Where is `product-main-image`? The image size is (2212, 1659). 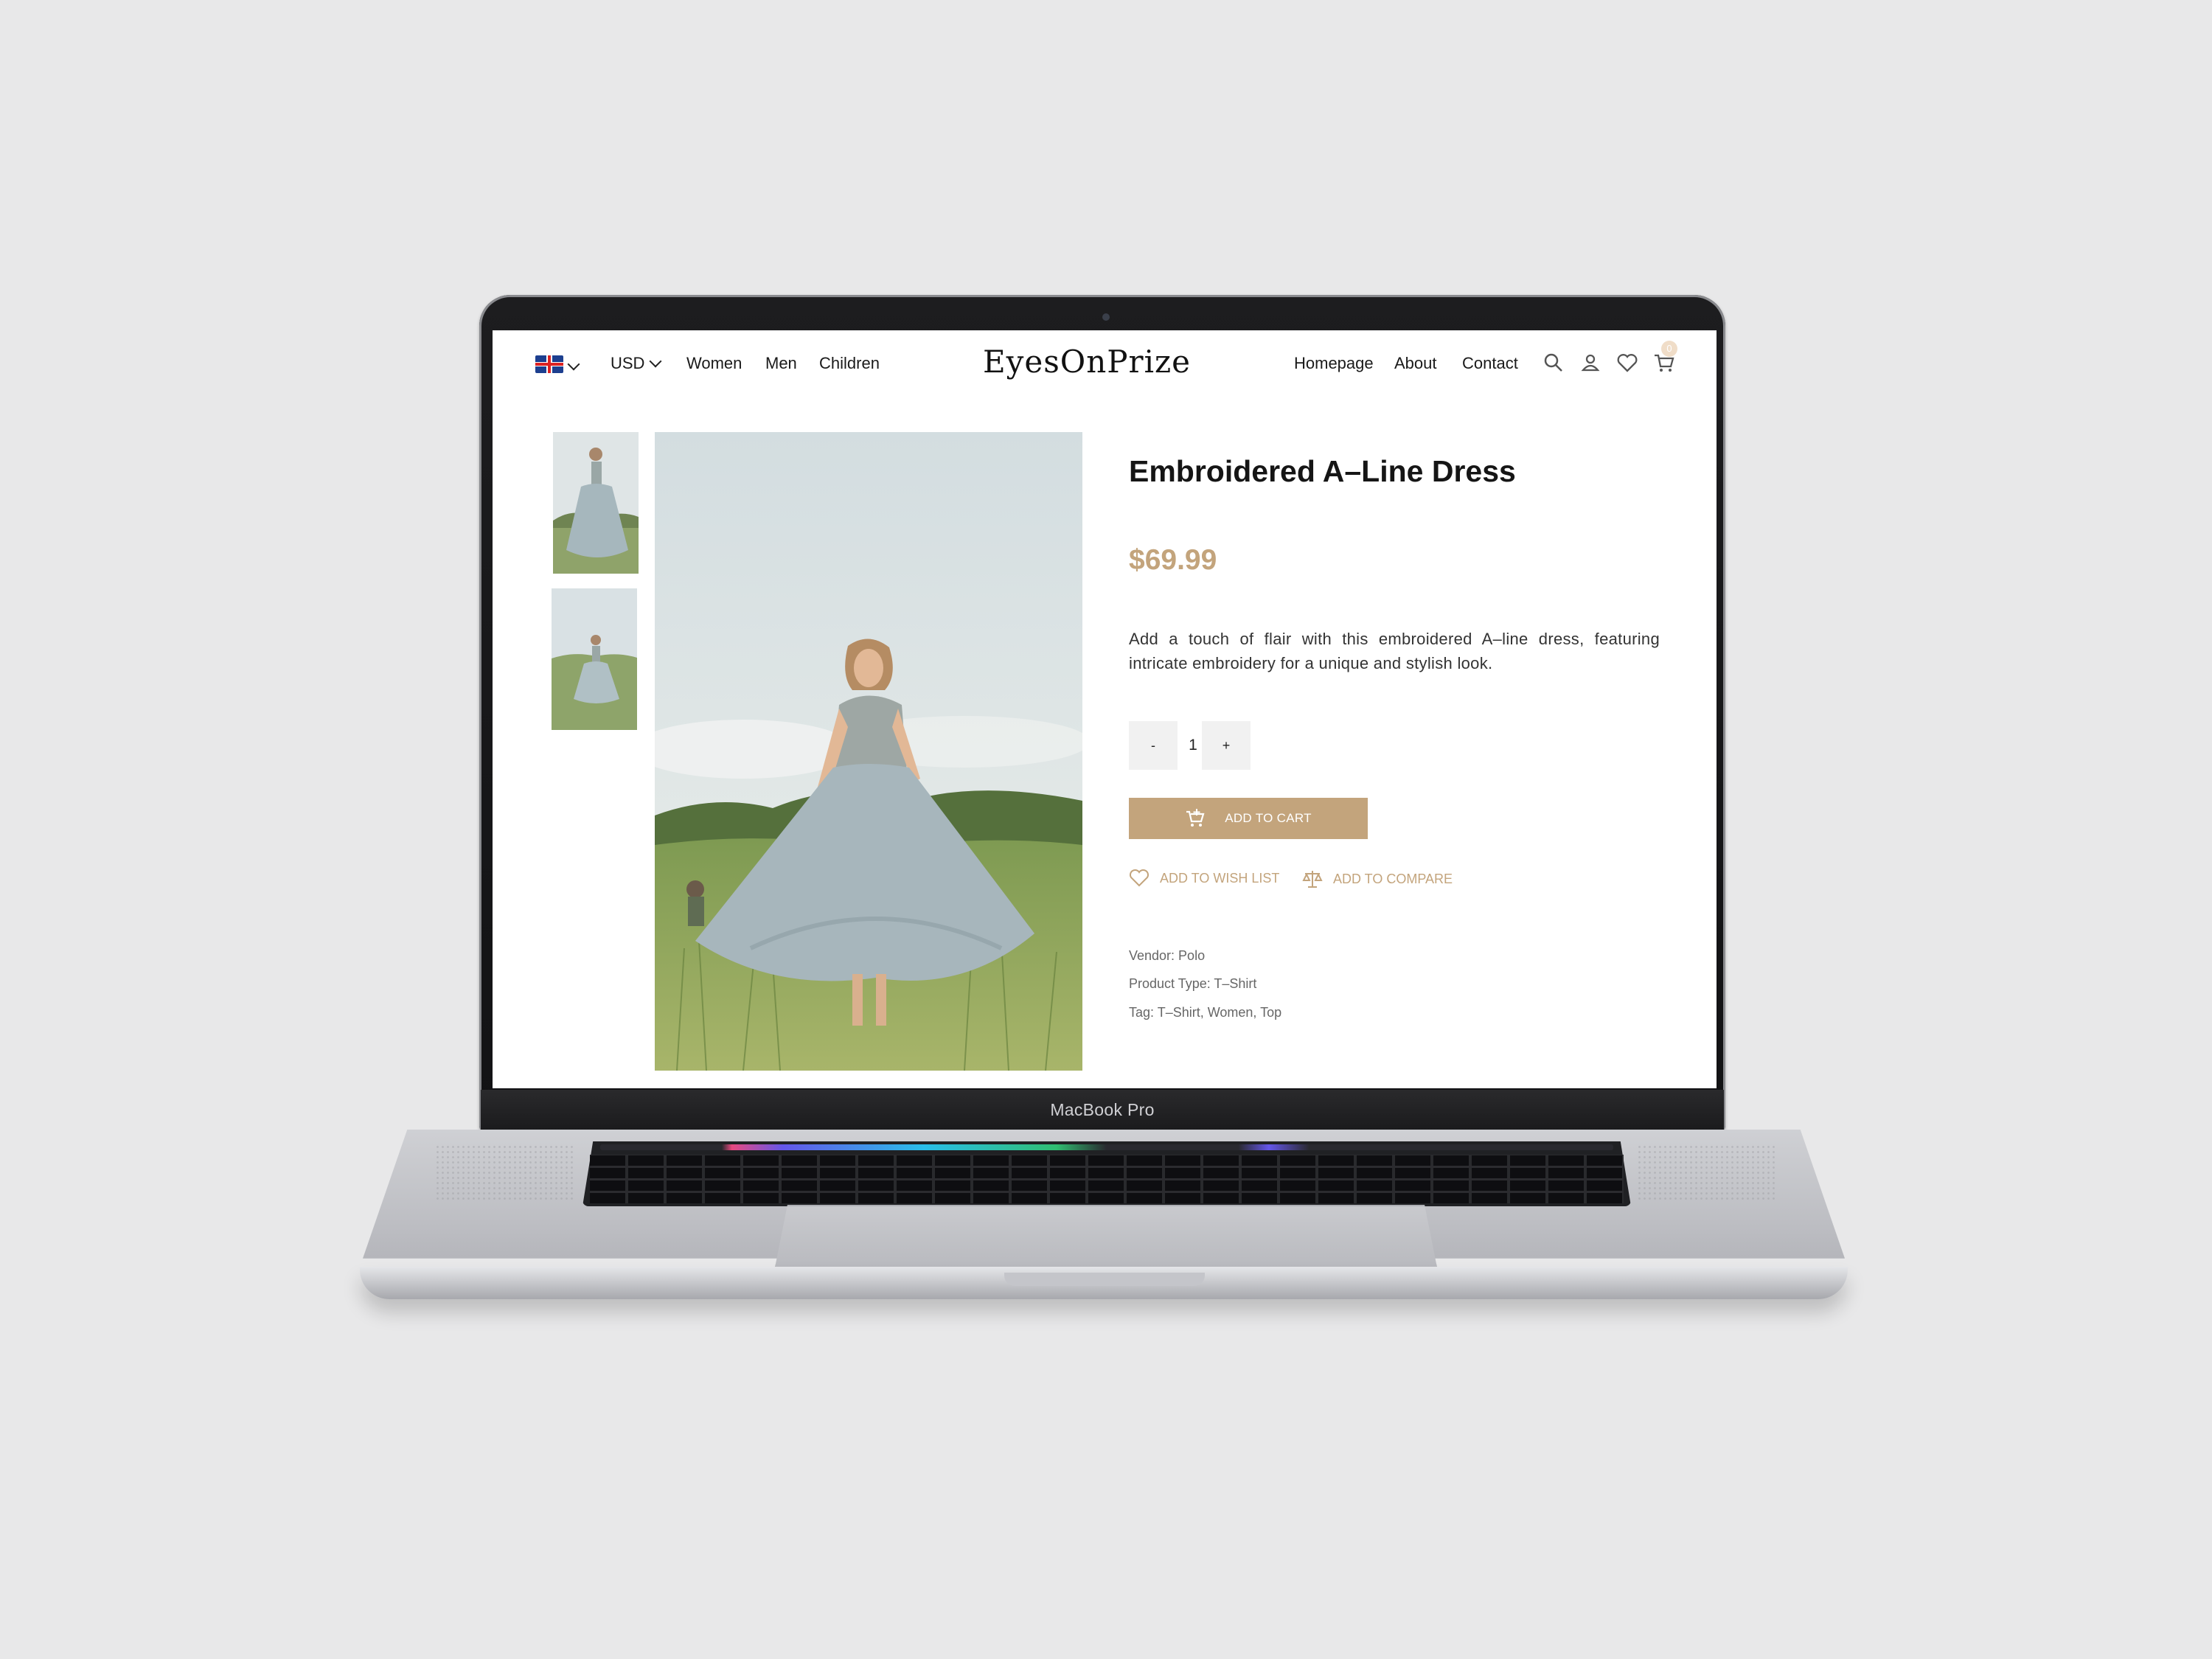
product-main-image is located at coordinates (868, 751).